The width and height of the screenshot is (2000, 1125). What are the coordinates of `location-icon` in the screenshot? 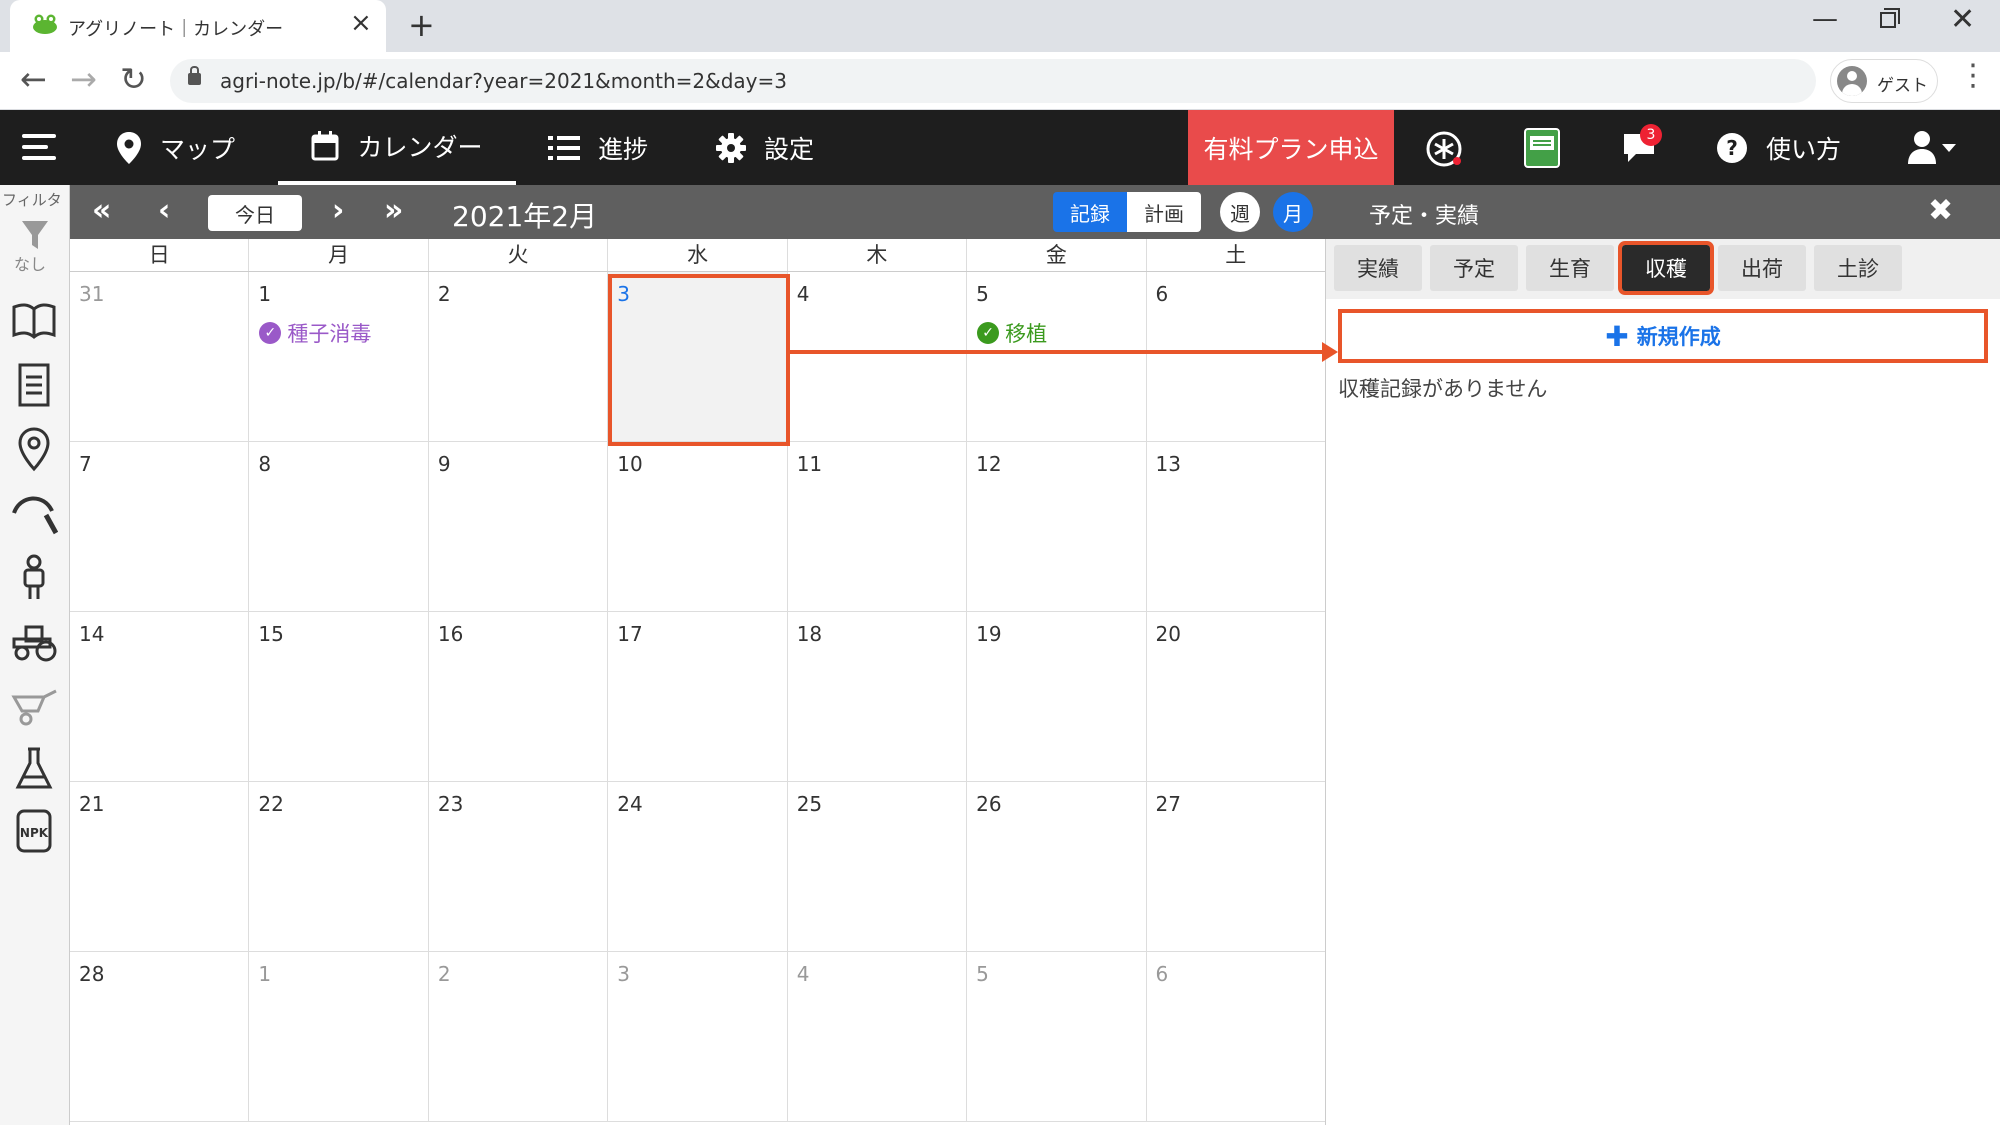 It's located at (34, 449).